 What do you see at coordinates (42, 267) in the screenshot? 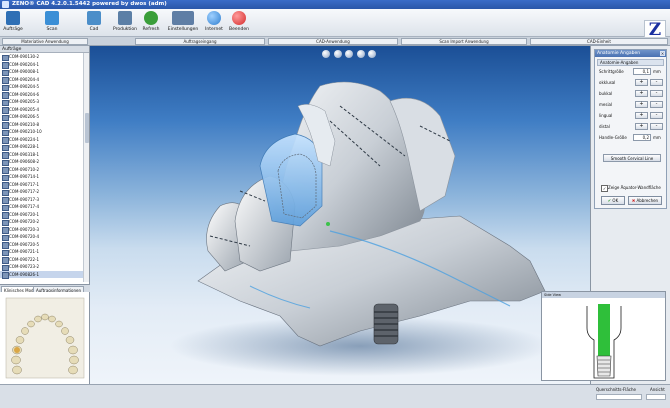
I see `order-list-item: COM-090723-2` at bounding box center [42, 267].